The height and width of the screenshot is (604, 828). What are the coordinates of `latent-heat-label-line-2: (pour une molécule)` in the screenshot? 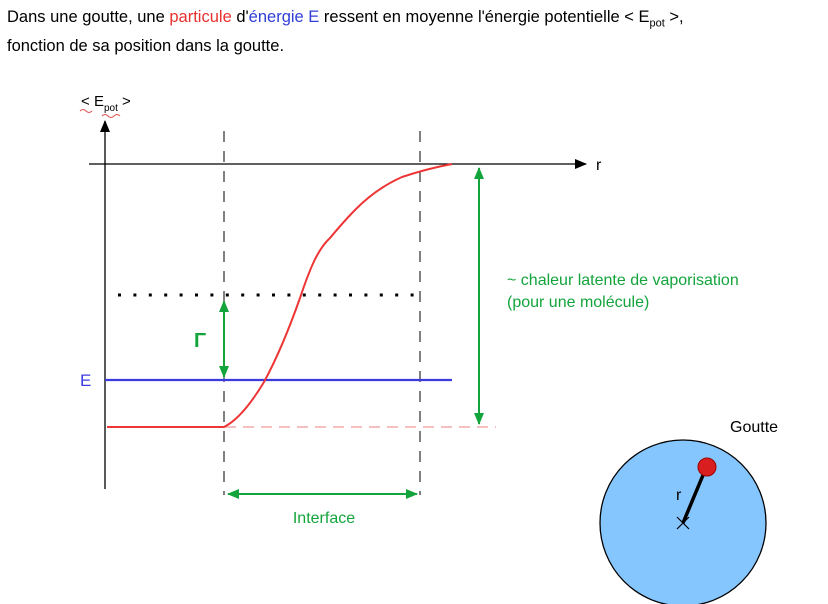 It's located at (578, 302).